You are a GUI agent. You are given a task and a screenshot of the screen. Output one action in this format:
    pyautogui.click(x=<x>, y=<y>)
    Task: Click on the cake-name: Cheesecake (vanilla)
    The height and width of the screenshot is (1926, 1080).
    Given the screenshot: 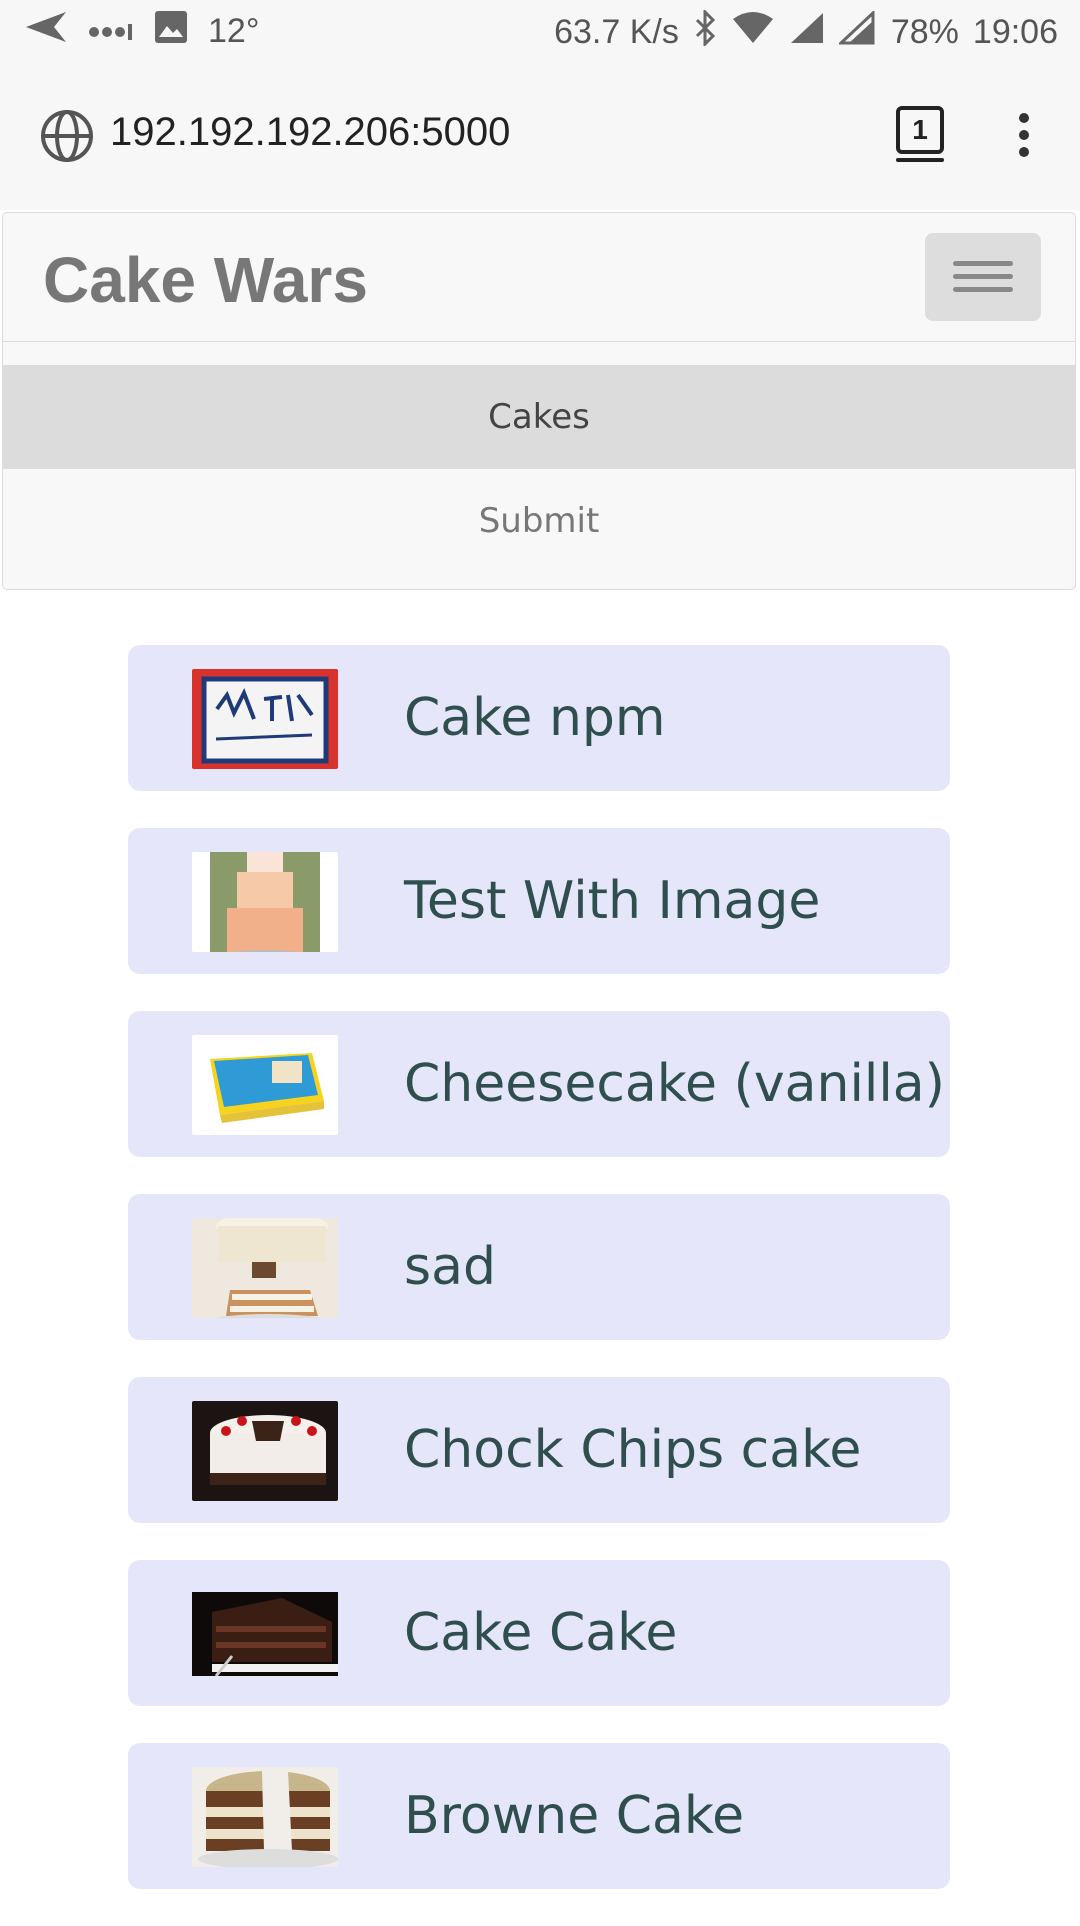 What is the action you would take?
    pyautogui.click(x=674, y=1084)
    